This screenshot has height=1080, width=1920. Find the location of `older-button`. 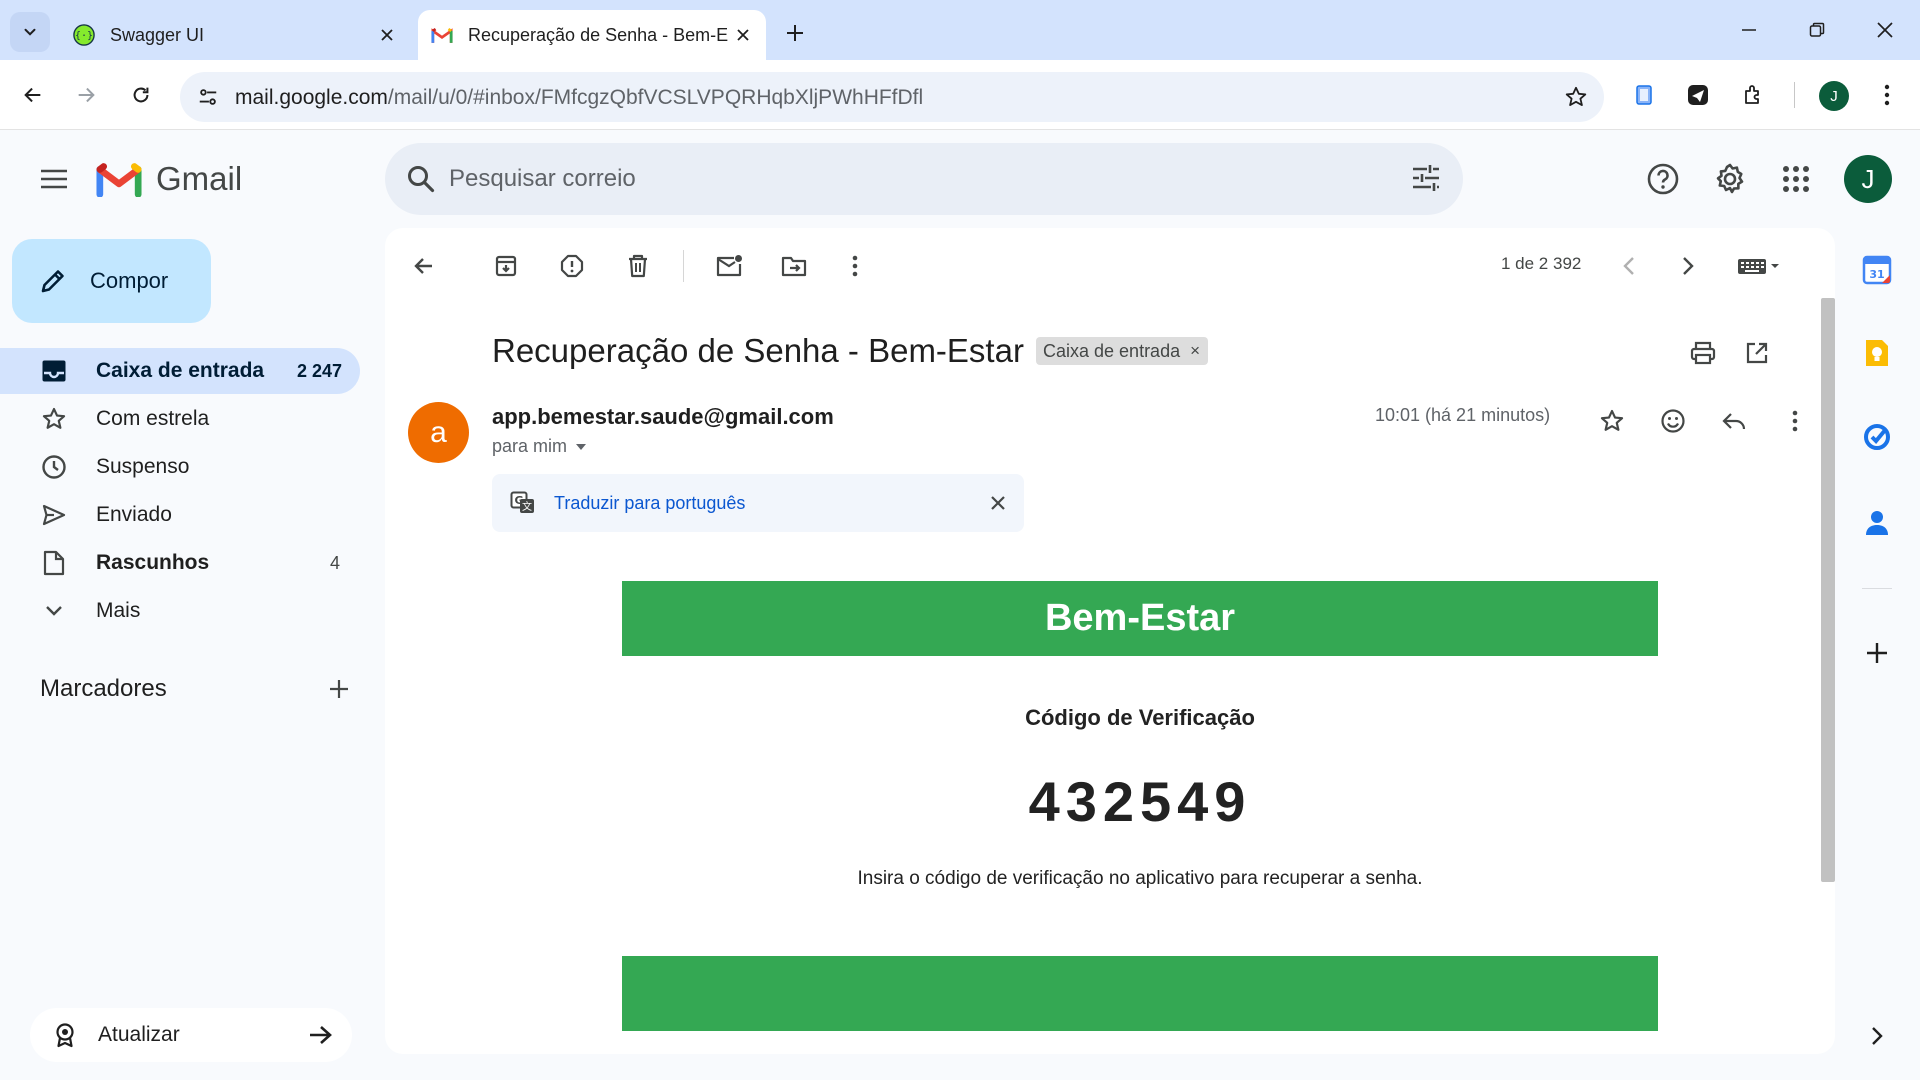

older-button is located at coordinates (1688, 266).